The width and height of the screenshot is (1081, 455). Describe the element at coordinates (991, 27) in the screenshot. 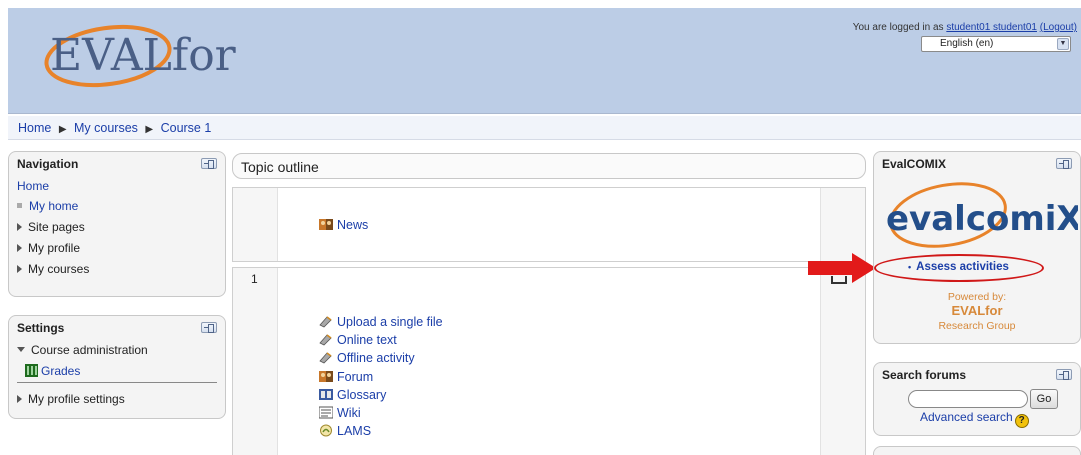

I see `user-profile-link: student01 student01` at that location.